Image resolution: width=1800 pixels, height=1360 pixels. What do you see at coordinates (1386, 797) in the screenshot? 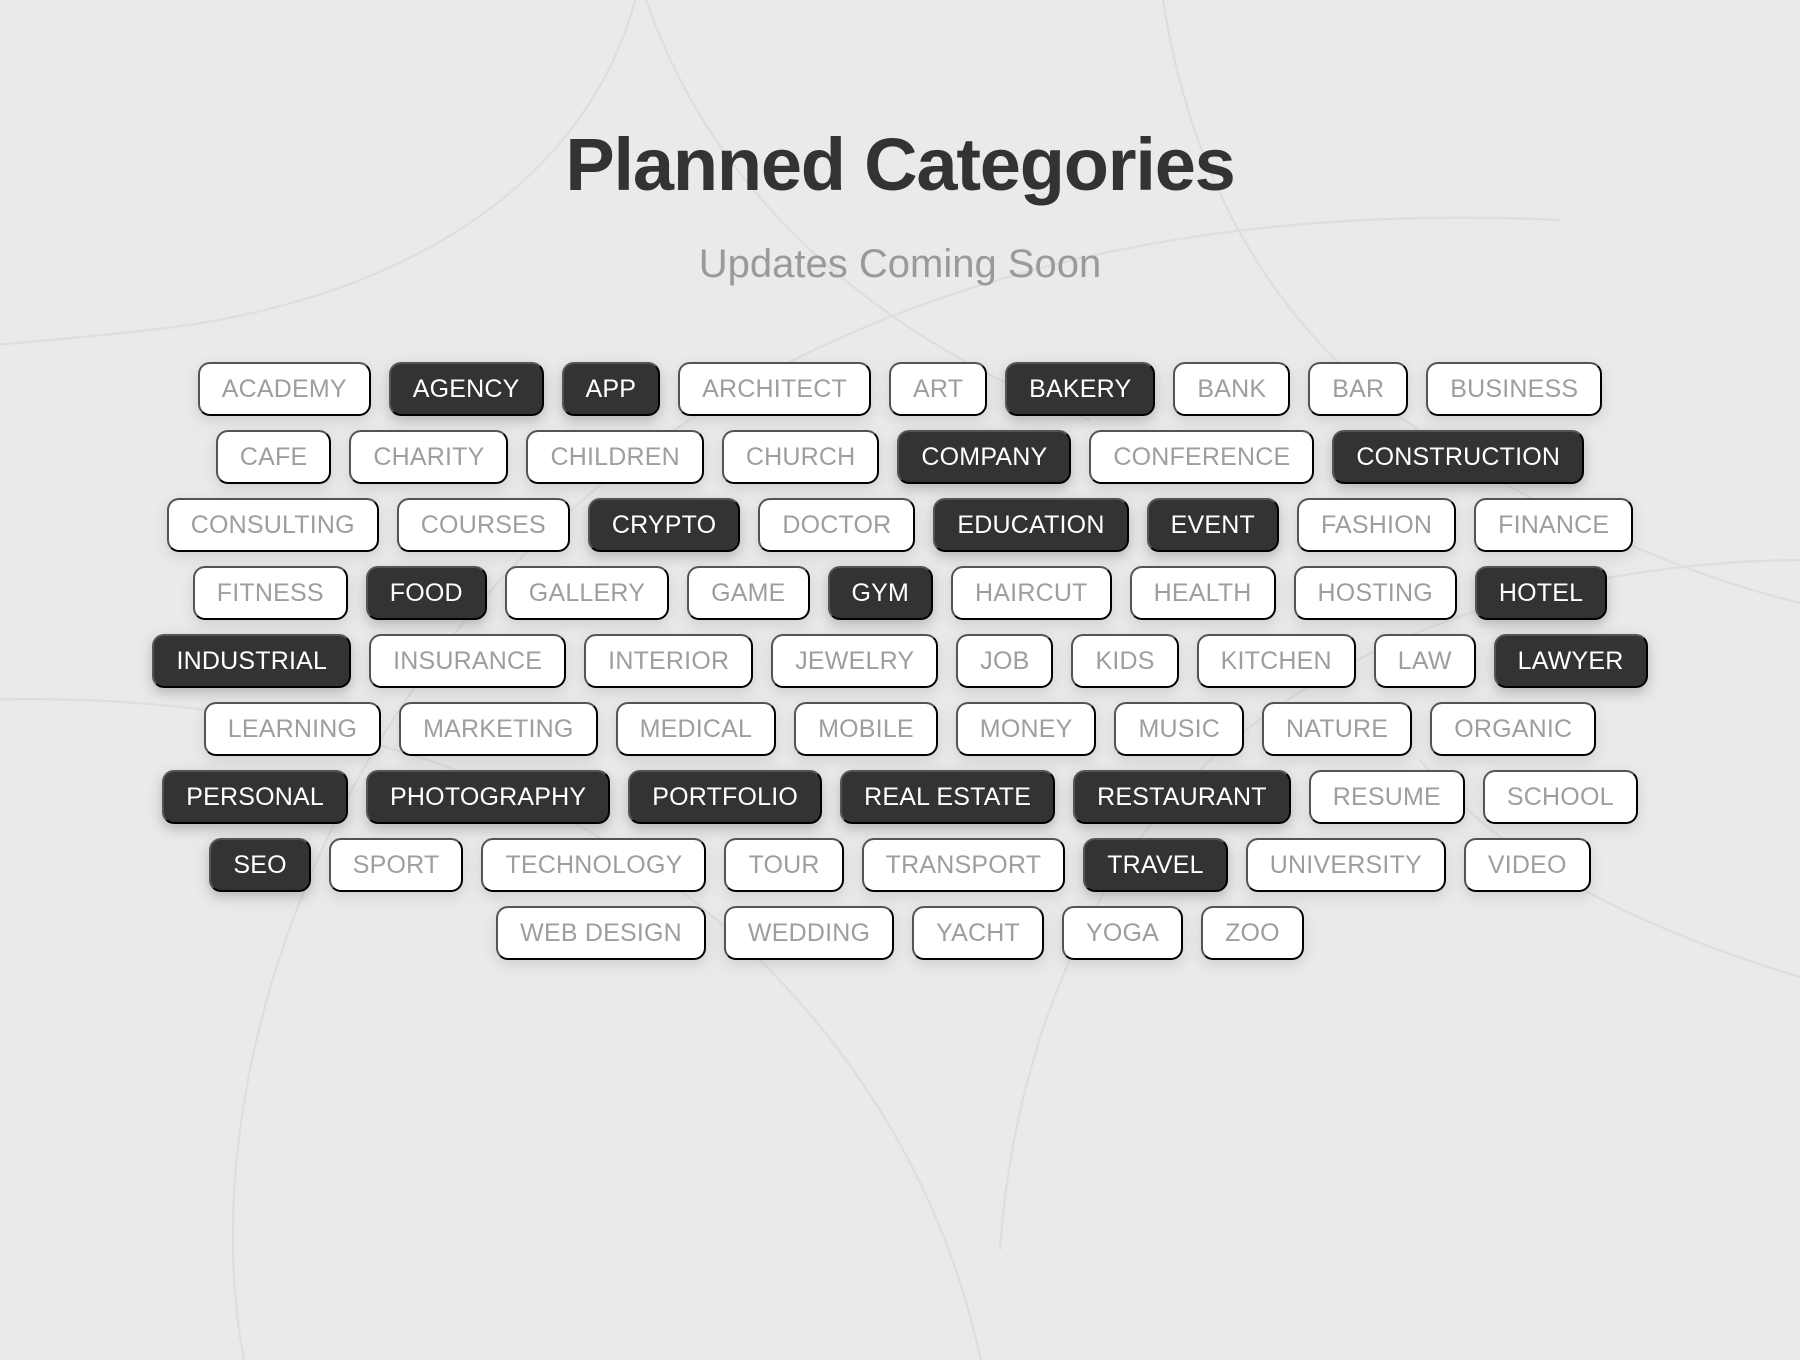
I see `category-tag-resume: RESUME` at bounding box center [1386, 797].